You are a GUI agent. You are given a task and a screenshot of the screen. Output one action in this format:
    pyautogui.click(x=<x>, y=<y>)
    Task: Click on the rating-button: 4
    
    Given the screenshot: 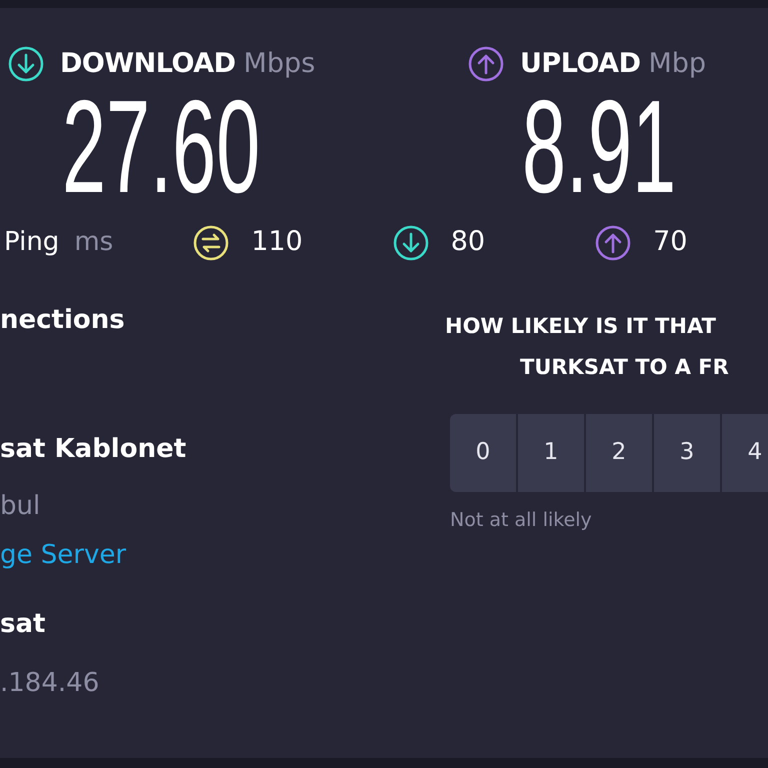 What is the action you would take?
    pyautogui.click(x=745, y=453)
    